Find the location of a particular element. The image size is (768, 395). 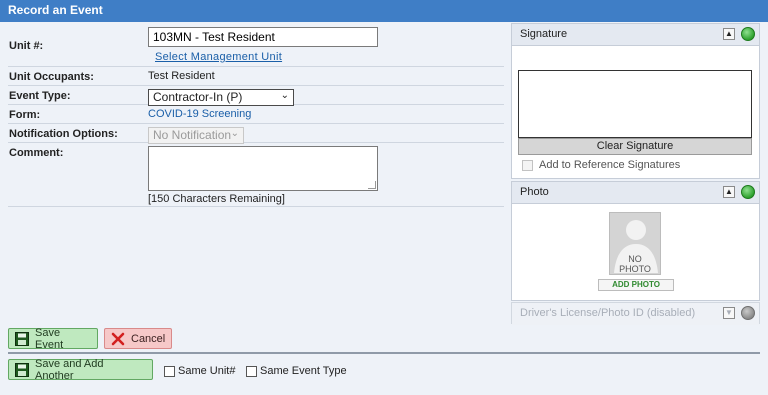

comment-label: Comment: is located at coordinates (36, 153).